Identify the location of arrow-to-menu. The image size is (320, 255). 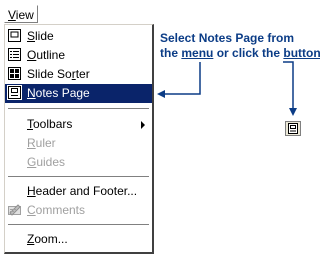
(181, 78).